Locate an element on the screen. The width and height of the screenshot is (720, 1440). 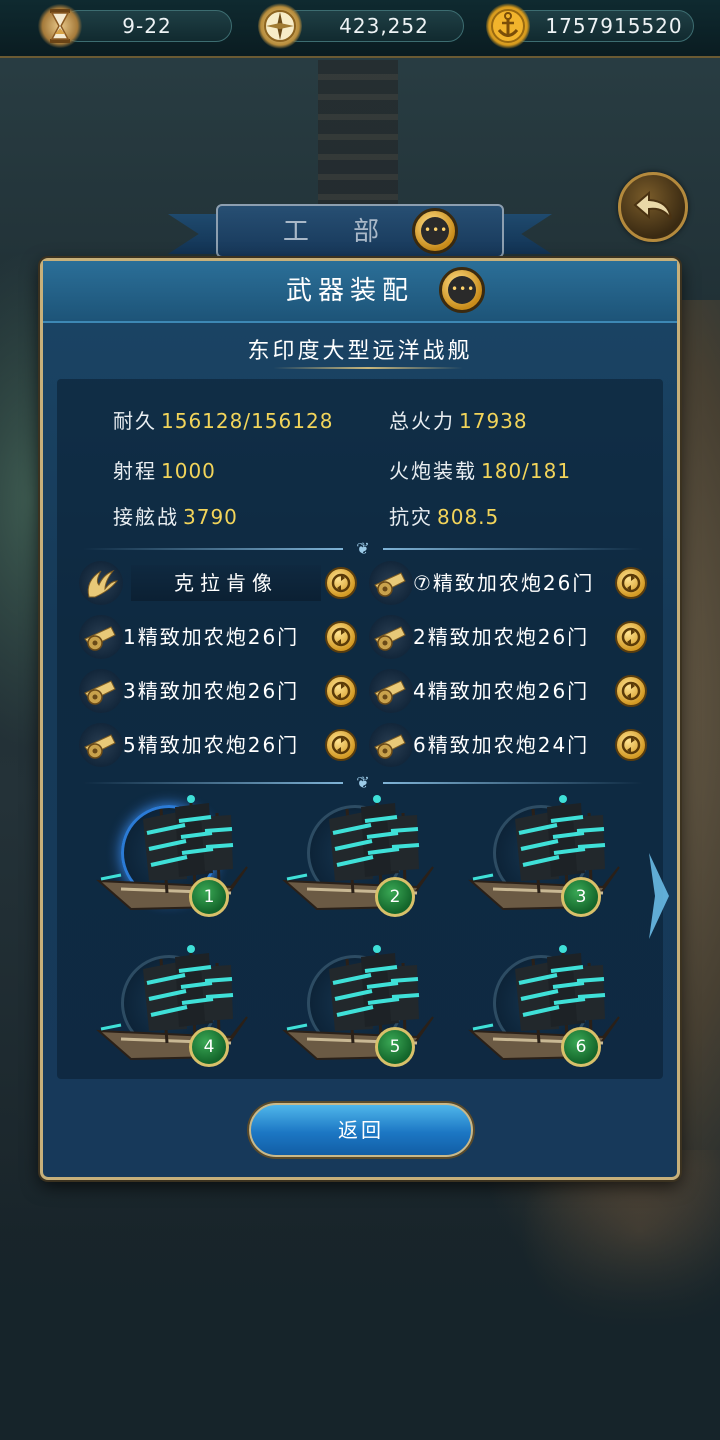
fleet-ship-slot: 2 is located at coordinates (362, 859).